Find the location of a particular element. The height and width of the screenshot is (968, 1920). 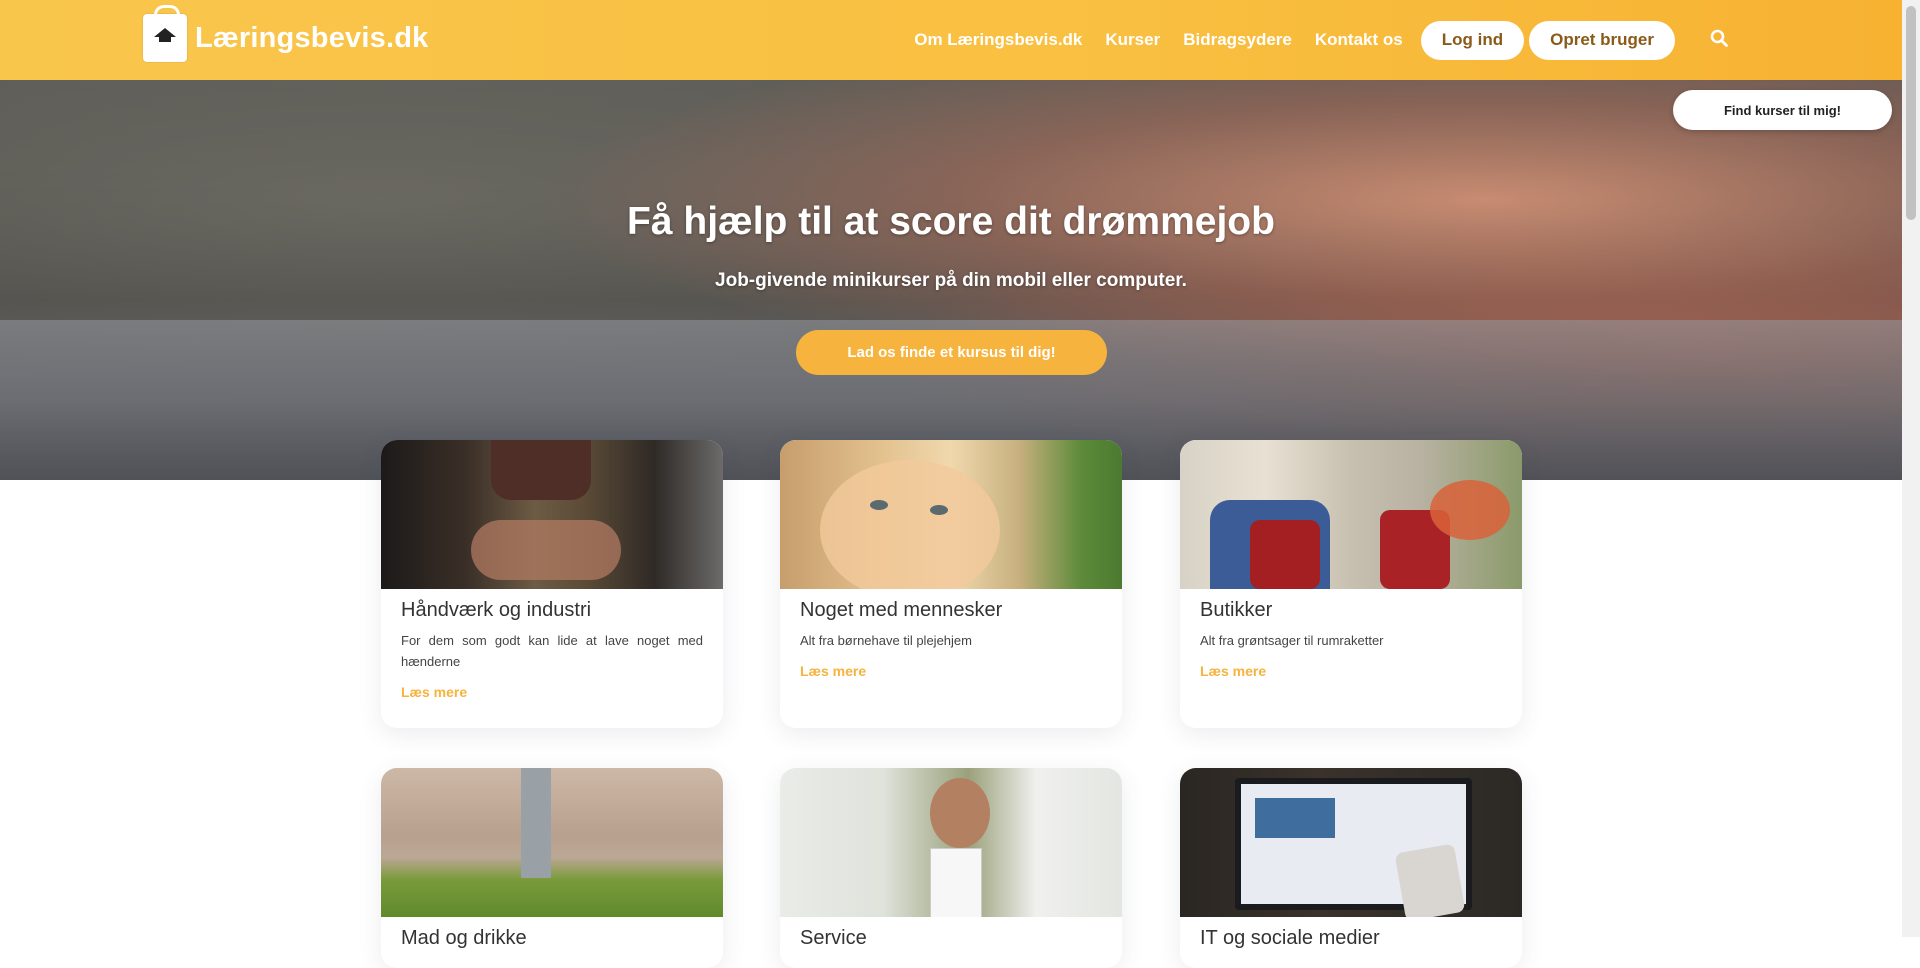

card-title: Butikker is located at coordinates (1236, 610).